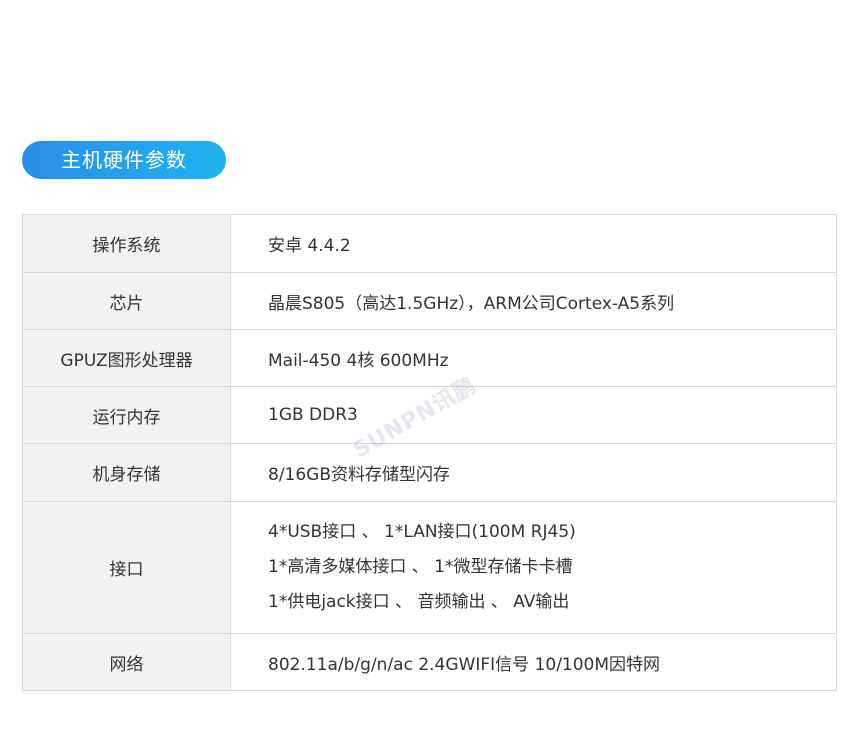 This screenshot has width=860, height=741. What do you see at coordinates (533, 472) in the screenshot?
I see `spec-value: 8/16GB资料存储型闪存` at bounding box center [533, 472].